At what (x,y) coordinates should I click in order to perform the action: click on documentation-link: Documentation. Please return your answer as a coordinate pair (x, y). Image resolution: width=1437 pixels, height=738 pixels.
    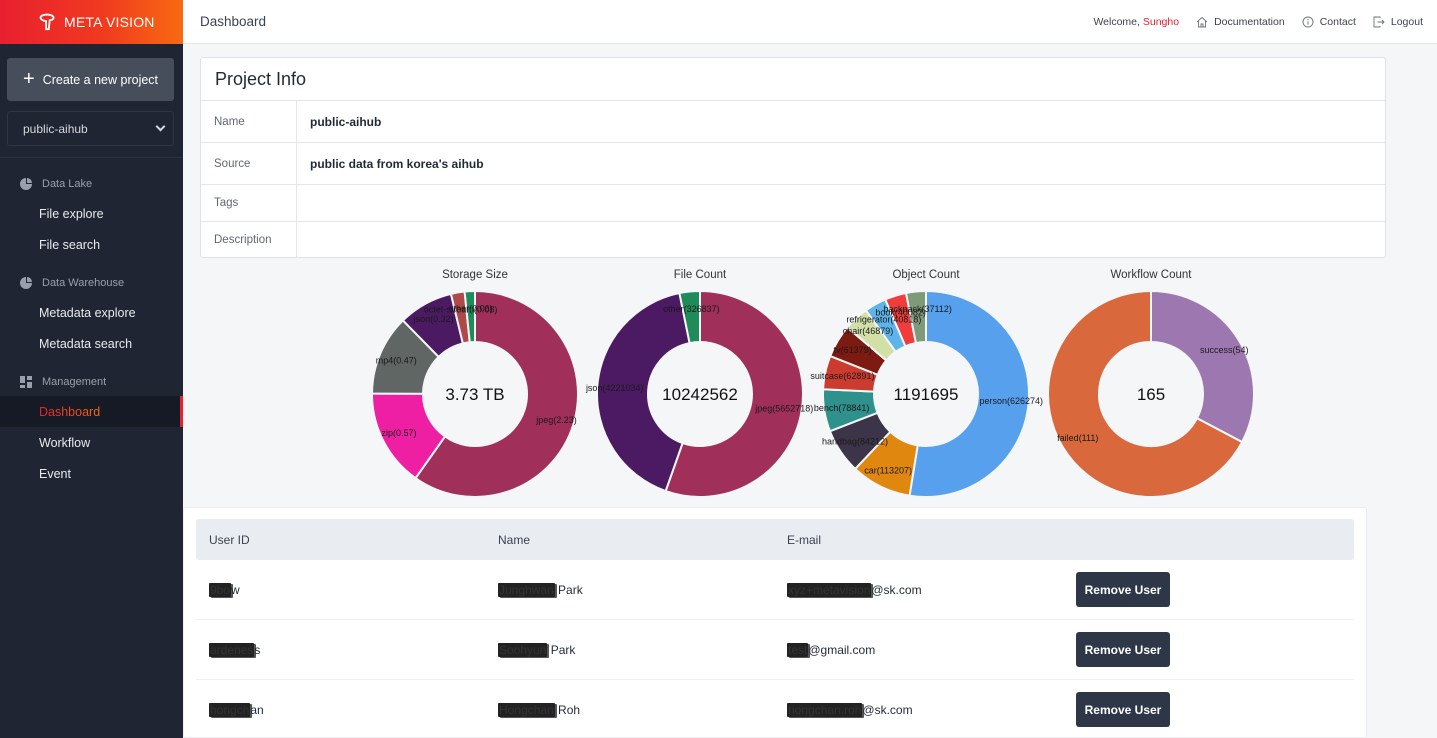
    Looking at the image, I should click on (1240, 22).